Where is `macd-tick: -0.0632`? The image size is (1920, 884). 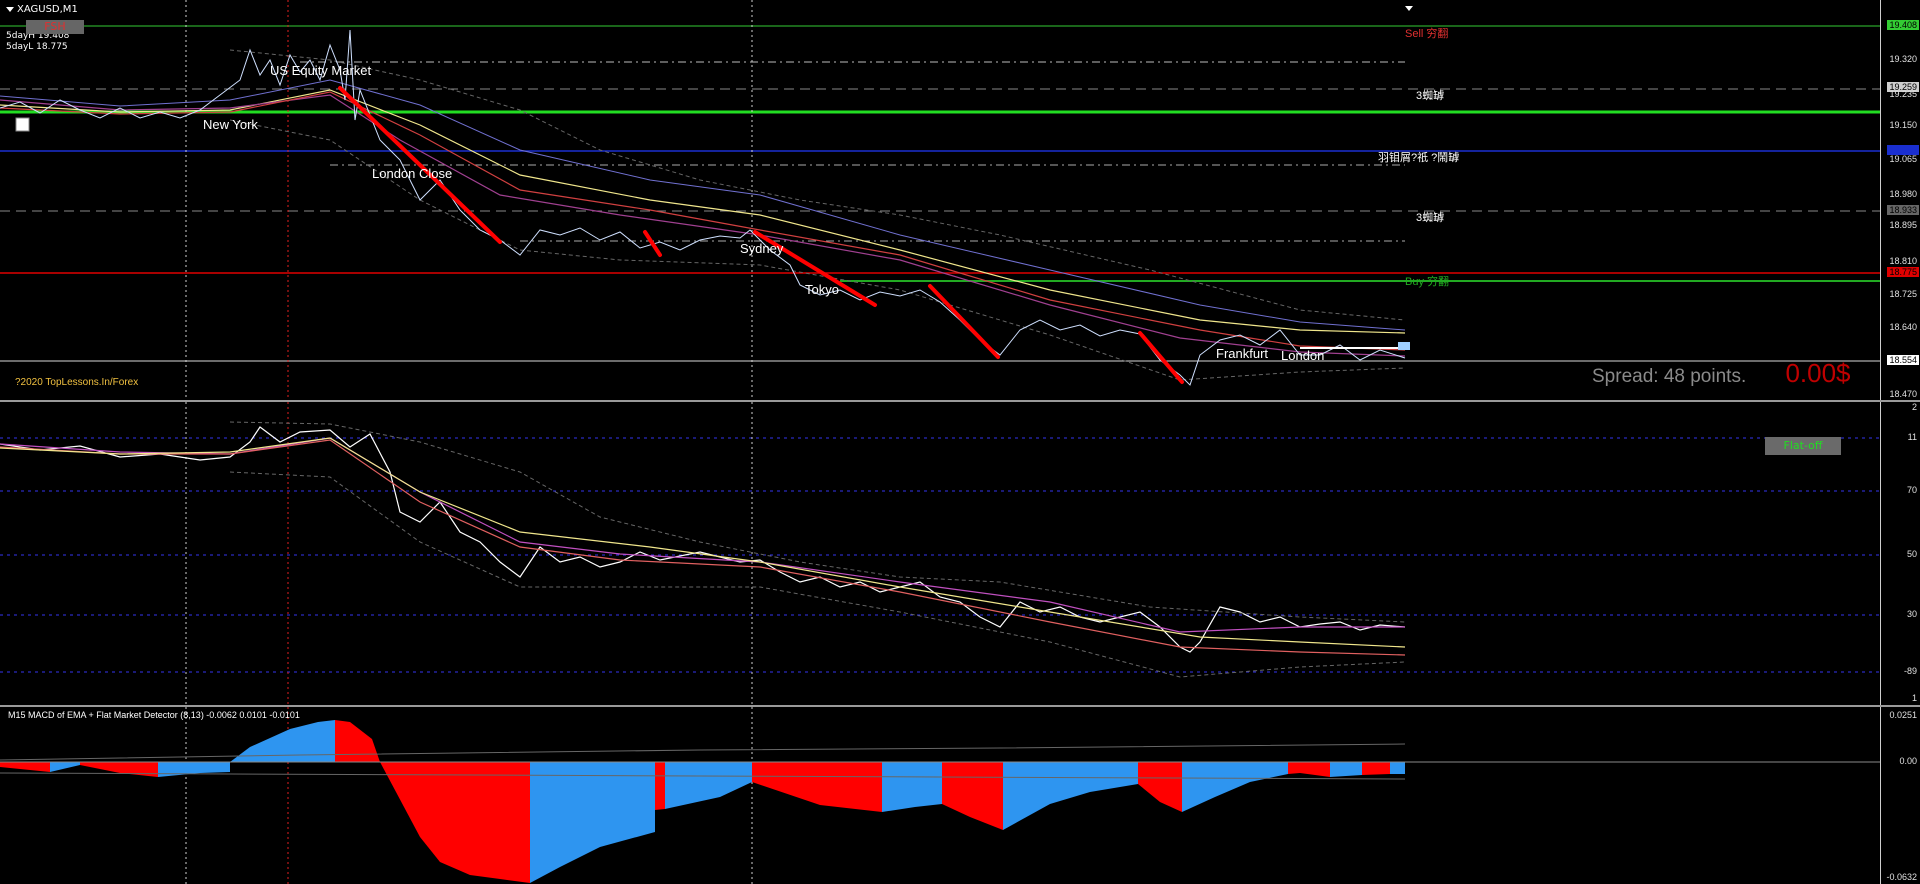 macd-tick: -0.0632 is located at coordinates (1901, 877).